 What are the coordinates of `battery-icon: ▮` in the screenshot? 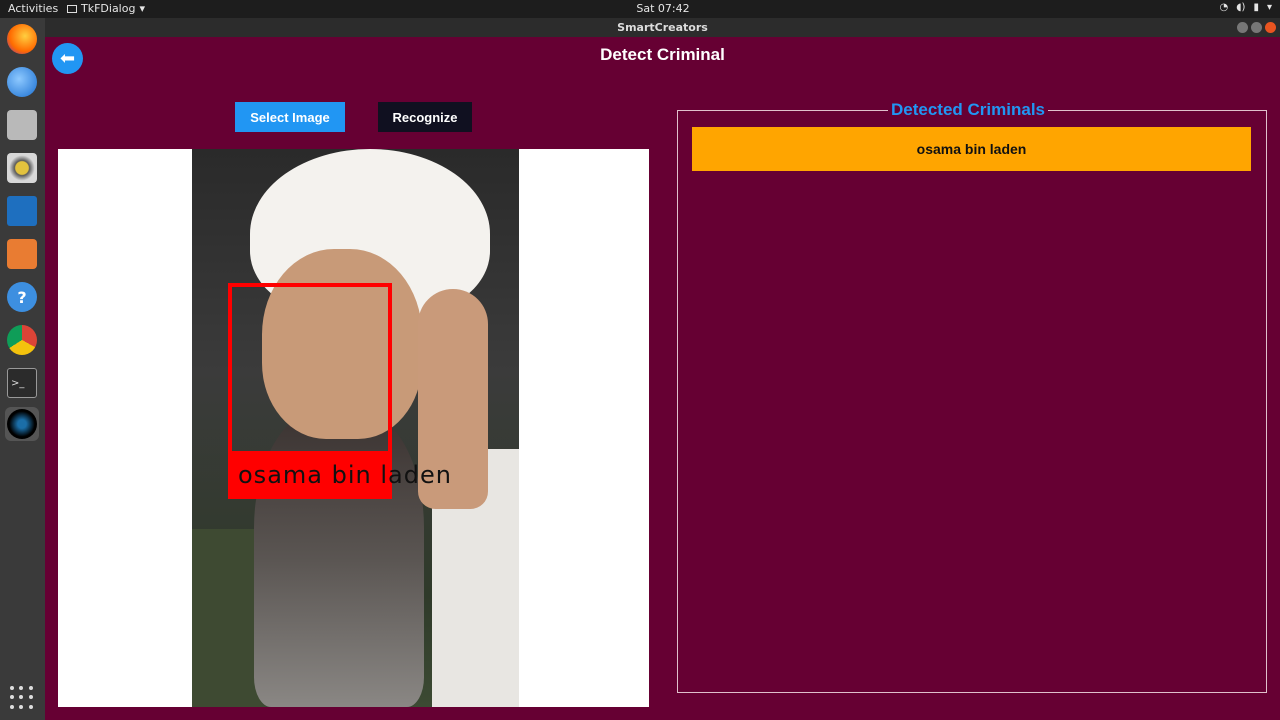 It's located at (1256, 7).